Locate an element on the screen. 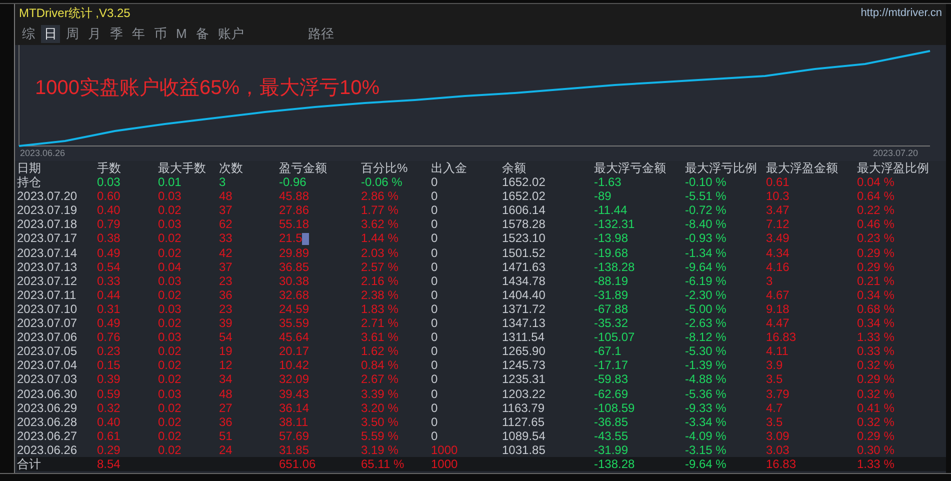 This screenshot has width=951, height=481. table-cell: 0.21 % is located at coordinates (875, 281).